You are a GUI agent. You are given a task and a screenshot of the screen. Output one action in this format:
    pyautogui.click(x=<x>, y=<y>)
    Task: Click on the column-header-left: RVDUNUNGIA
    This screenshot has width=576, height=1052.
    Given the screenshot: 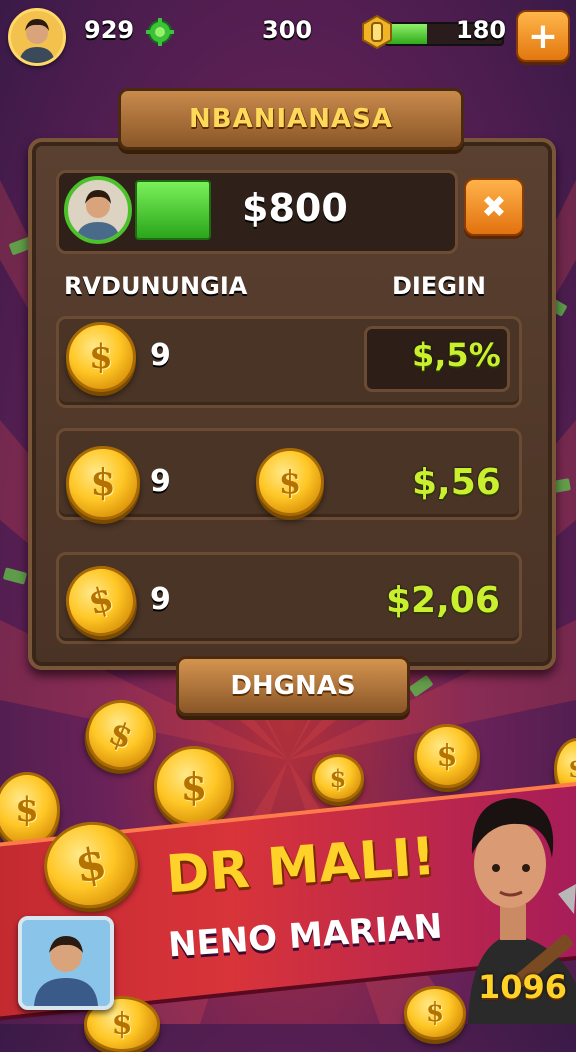 What is the action you would take?
    pyautogui.click(x=156, y=286)
    